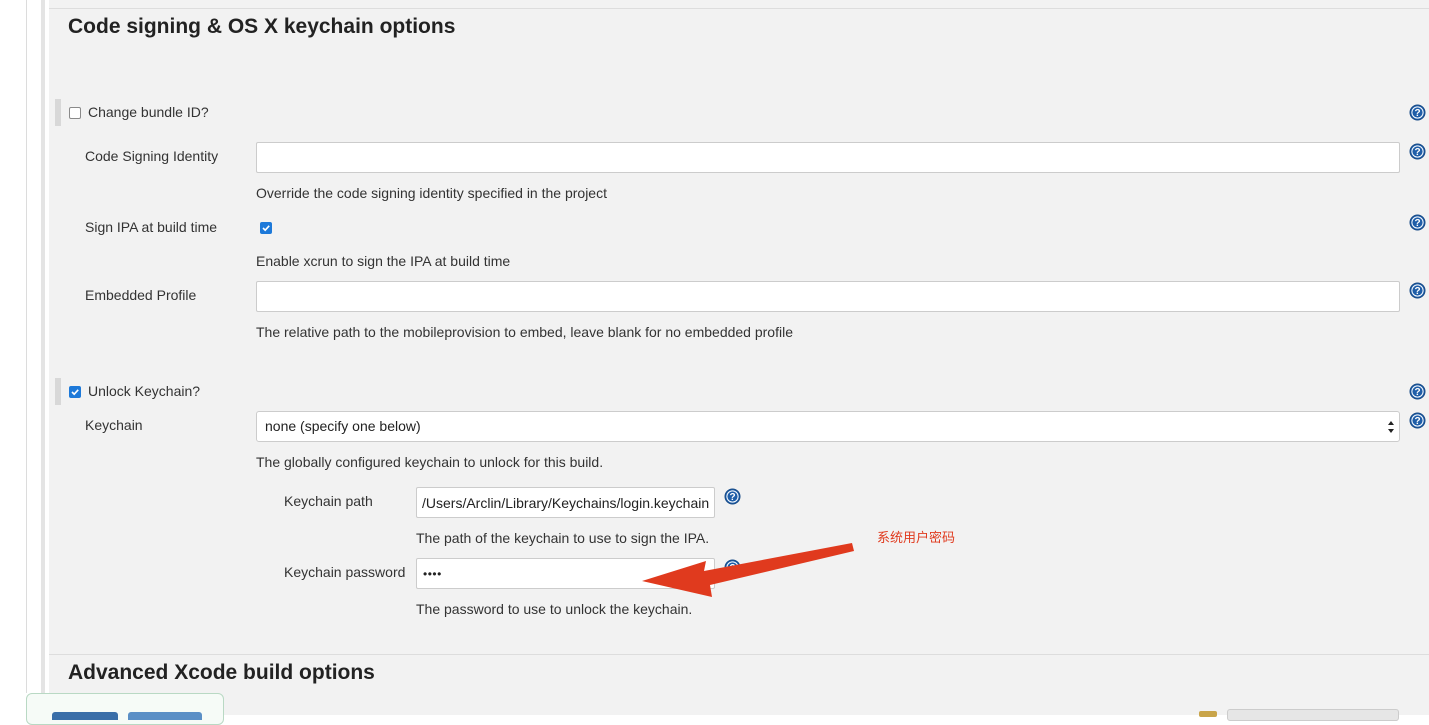 Image resolution: width=1429 pixels, height=725 pixels. I want to click on left-rail-thick, so click(43, 357).